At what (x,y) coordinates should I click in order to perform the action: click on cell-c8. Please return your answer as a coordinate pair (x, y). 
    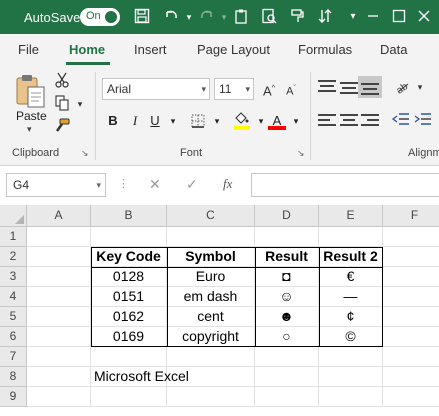
    Looking at the image, I should click on (211, 377).